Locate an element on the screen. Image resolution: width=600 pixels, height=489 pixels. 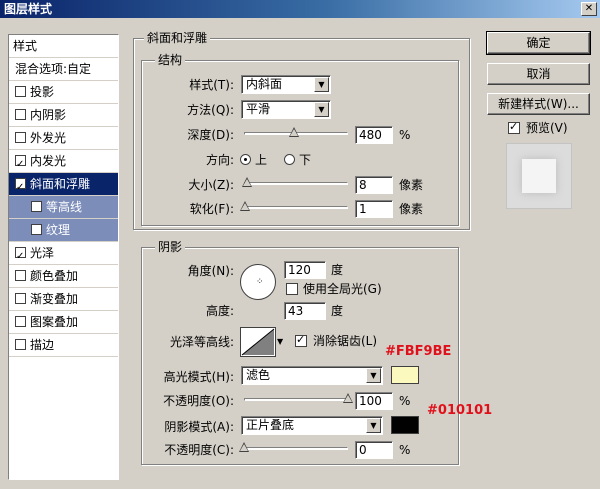
shadow-opacity-input: 0 is located at coordinates (374, 450).